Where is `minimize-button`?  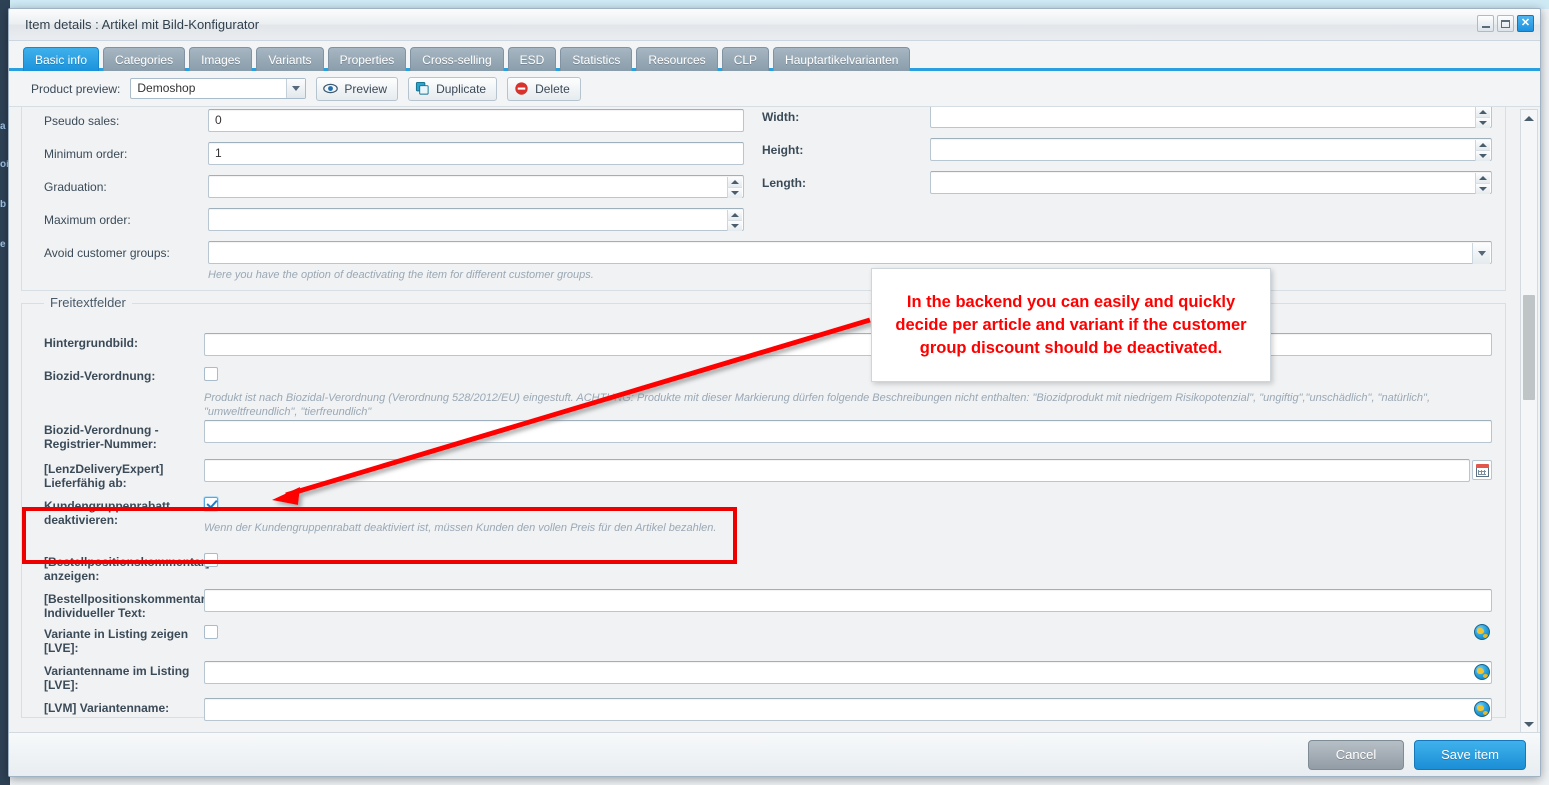 minimize-button is located at coordinates (1485, 23).